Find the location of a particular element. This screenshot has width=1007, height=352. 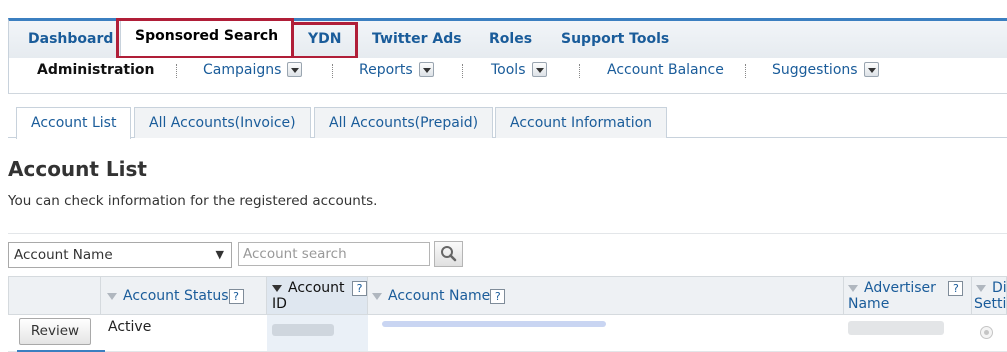

column-header-account-name: Account Name? is located at coordinates (606, 295).